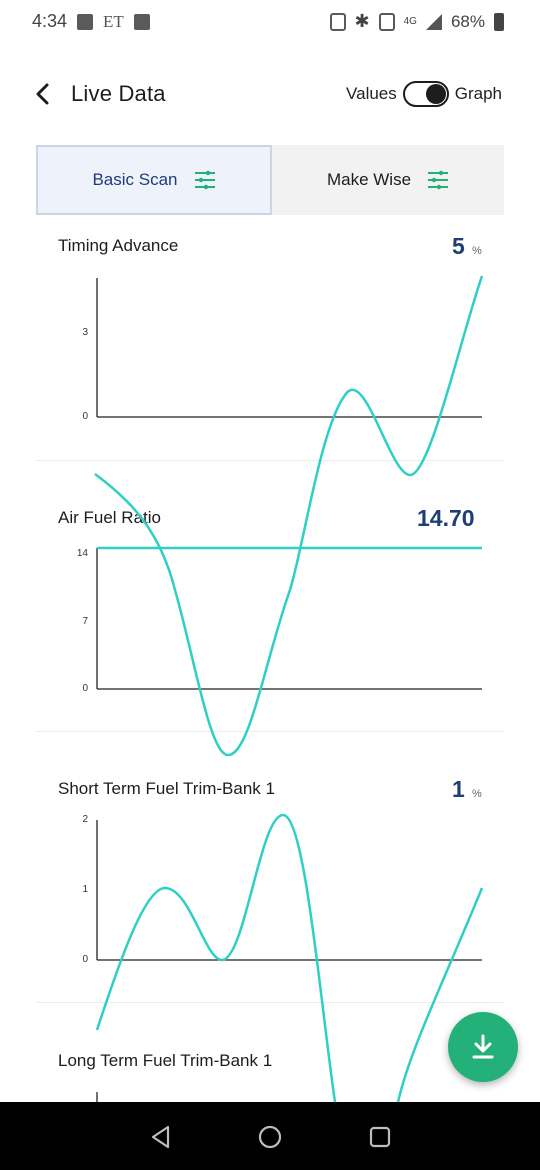 This screenshot has width=540, height=1170. I want to click on system-nav-bar, so click(270, 1136).